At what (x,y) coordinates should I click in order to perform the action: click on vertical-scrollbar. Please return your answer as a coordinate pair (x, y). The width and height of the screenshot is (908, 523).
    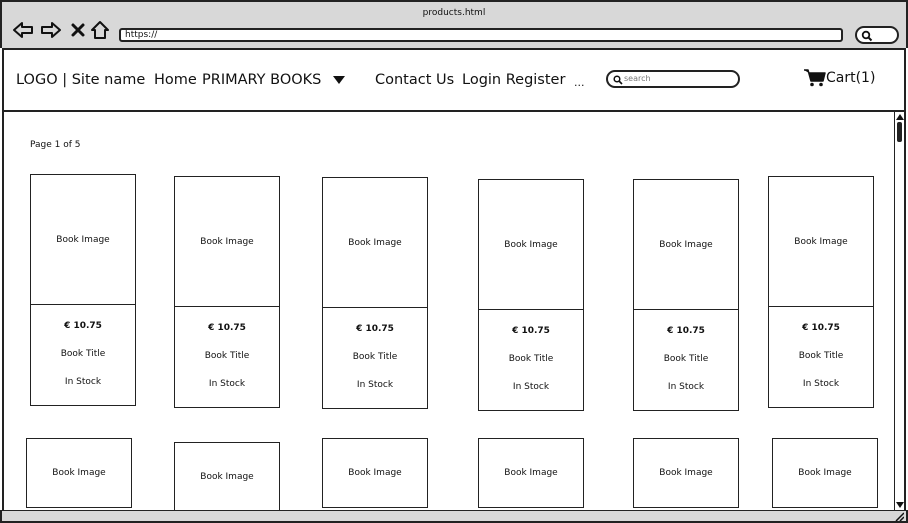
    Looking at the image, I should click on (900, 311).